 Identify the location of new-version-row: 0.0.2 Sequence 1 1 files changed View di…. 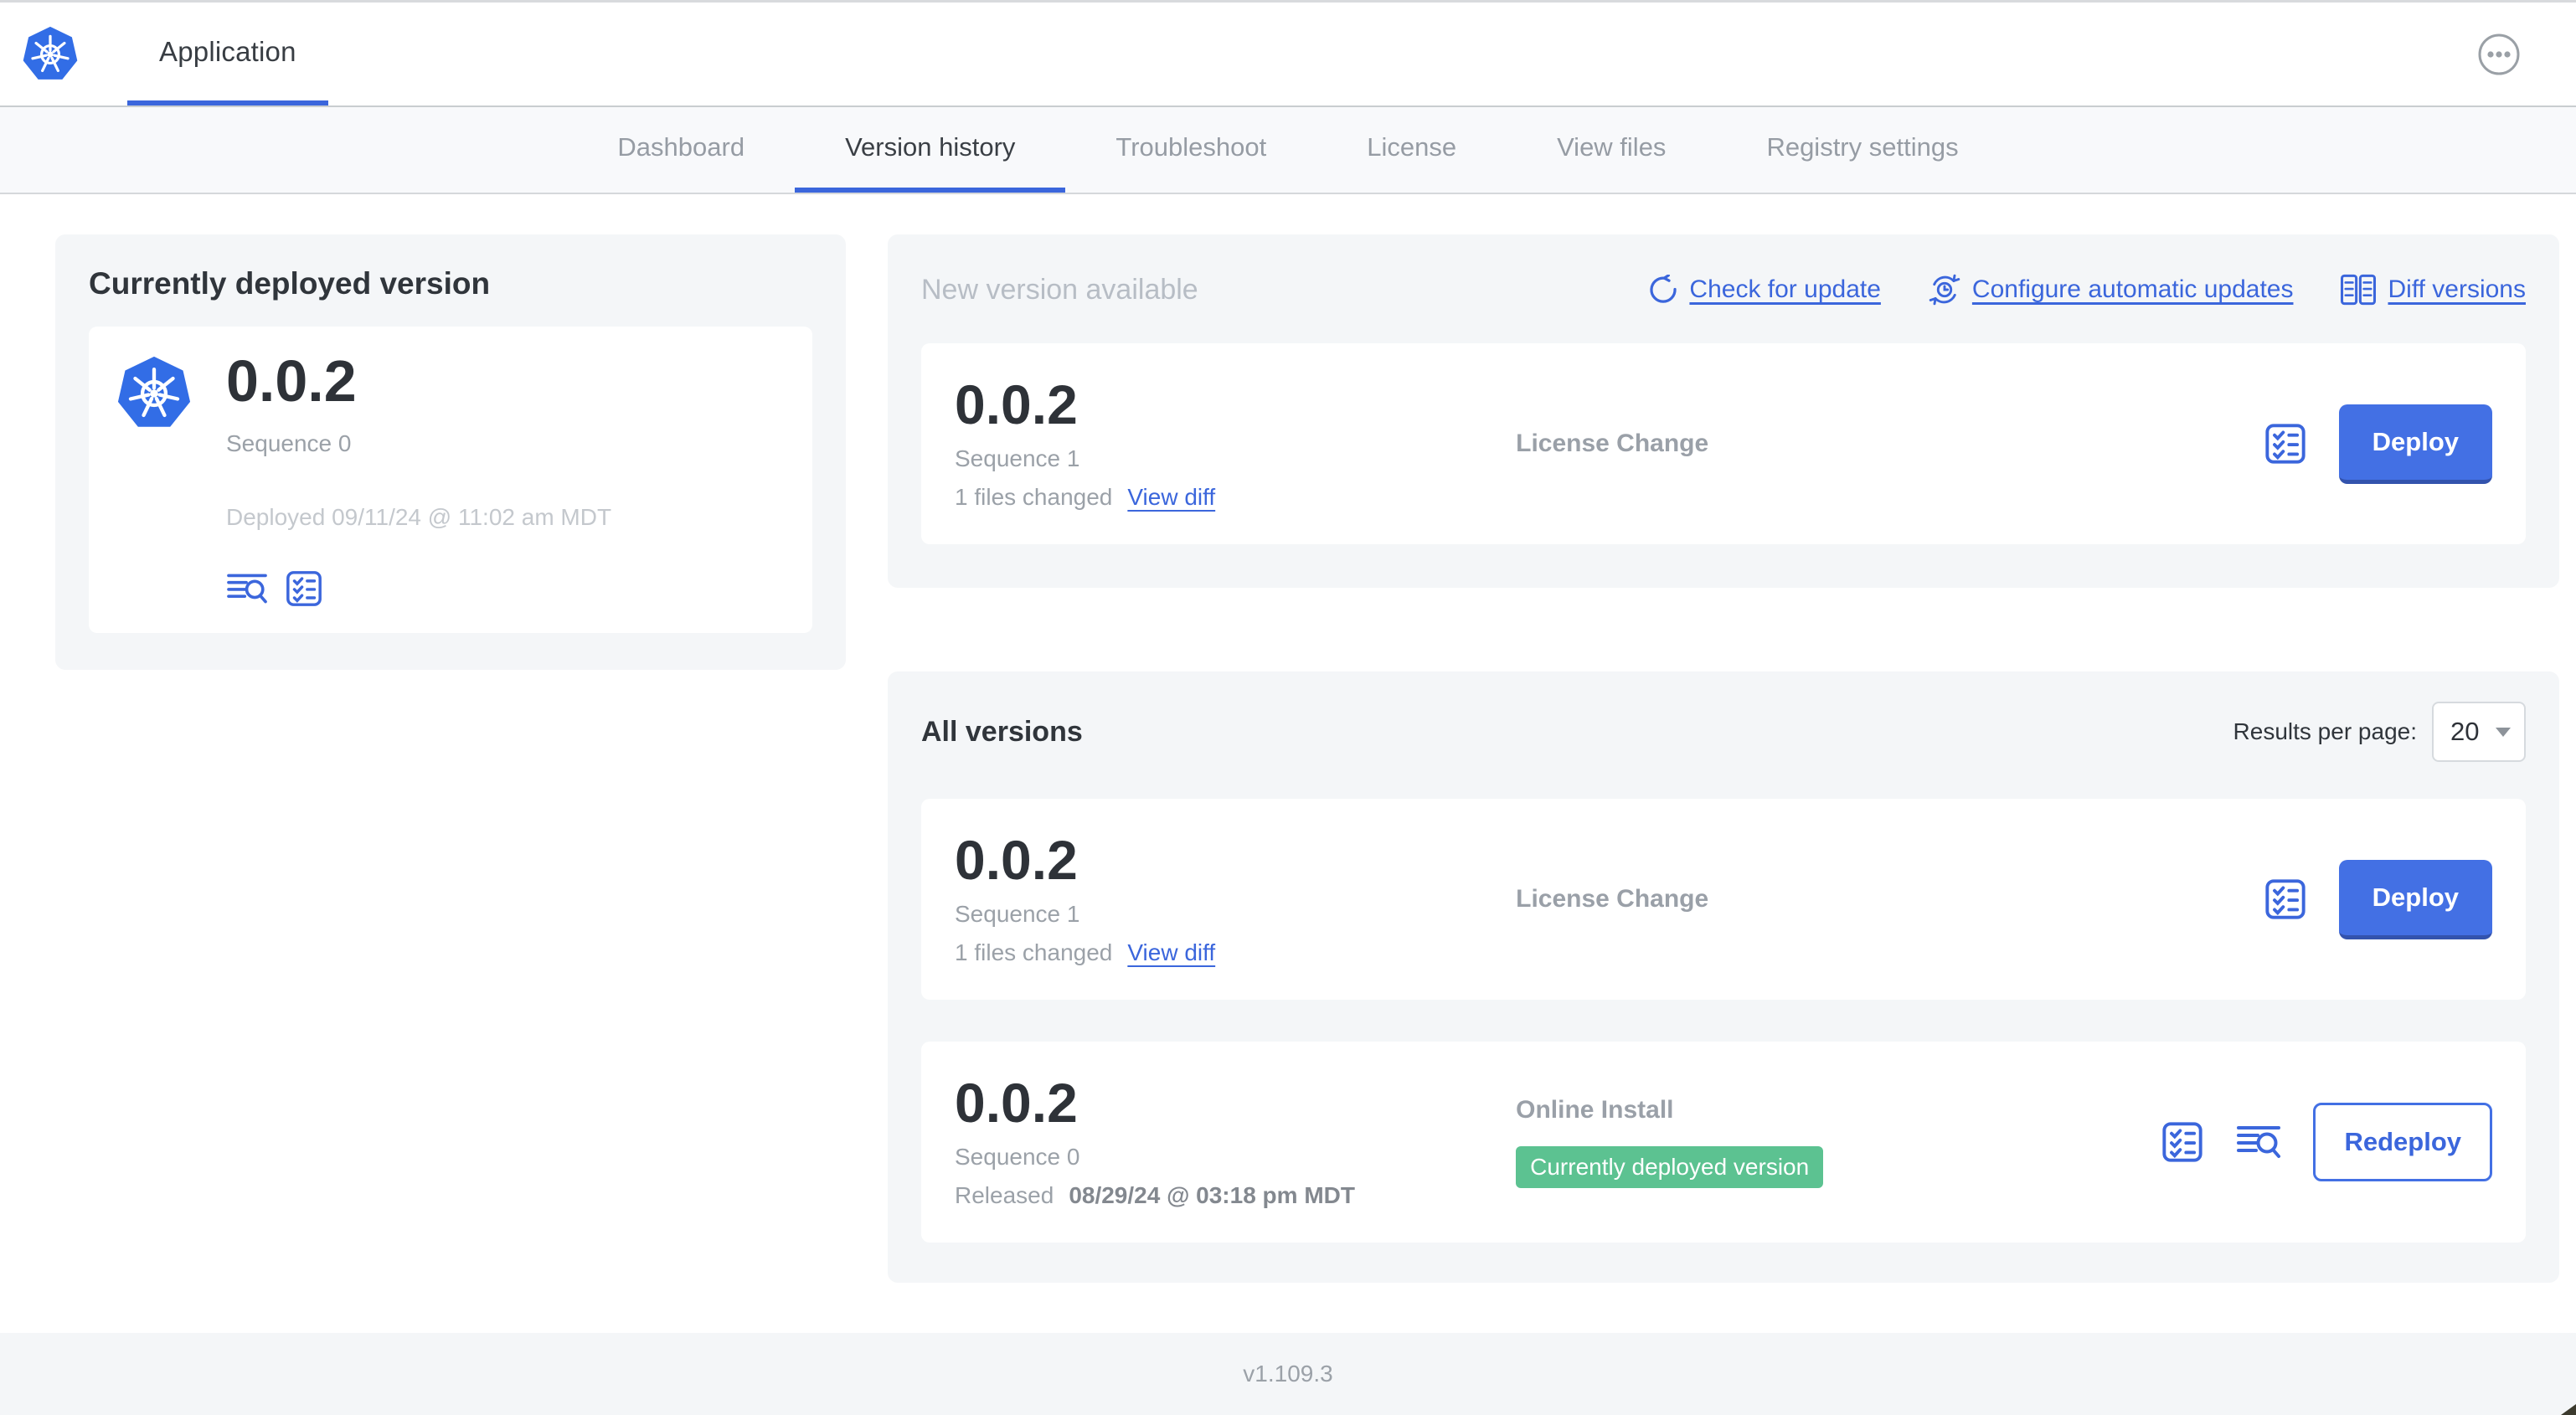
(1723, 443).